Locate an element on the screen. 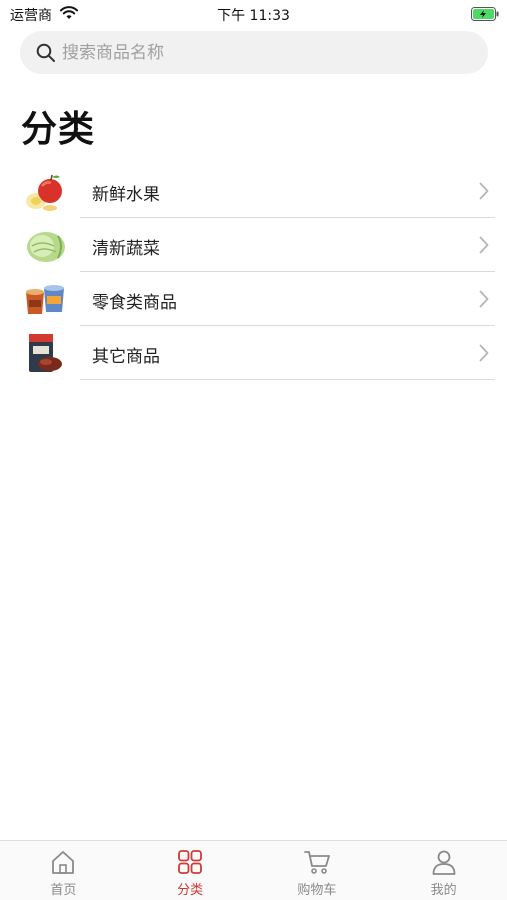 This screenshot has height=900, width=507. tab-label: 购物车 is located at coordinates (317, 890).